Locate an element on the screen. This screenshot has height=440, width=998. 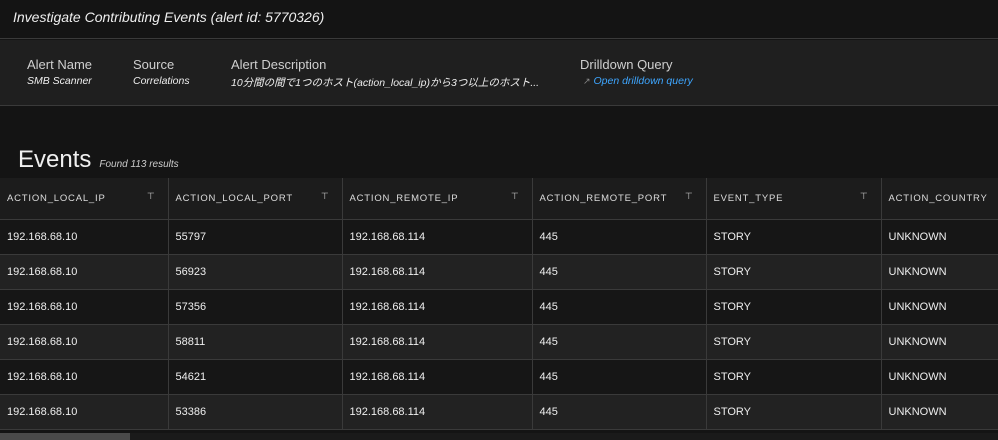
column-header-label: ACTION_COUNTRY is located at coordinates (938, 198).